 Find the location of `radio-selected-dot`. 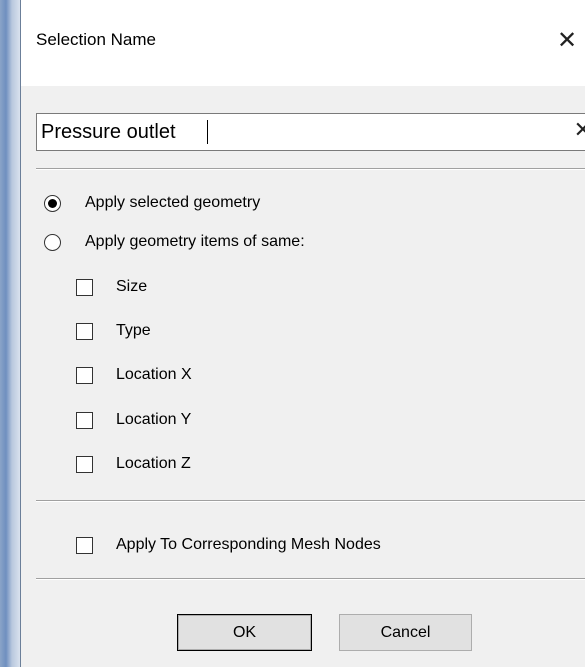

radio-selected-dot is located at coordinates (52, 203).